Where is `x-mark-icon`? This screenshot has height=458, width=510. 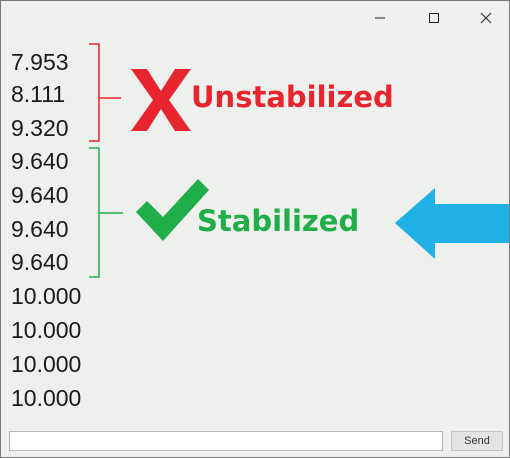
x-mark-icon is located at coordinates (161, 100).